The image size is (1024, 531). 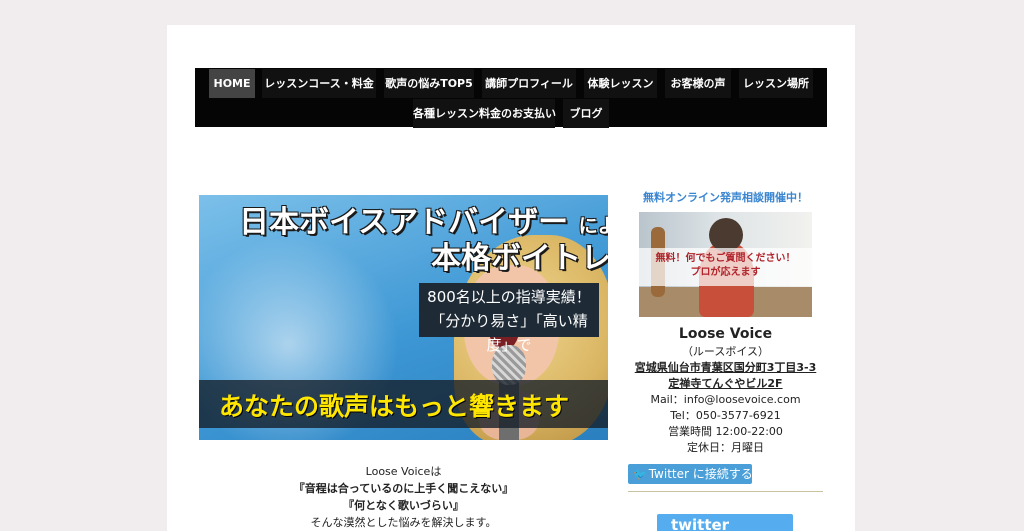 What do you see at coordinates (725, 431) in the screenshot?
I see `business-hours: 営業時間 12:00-22:00` at bounding box center [725, 431].